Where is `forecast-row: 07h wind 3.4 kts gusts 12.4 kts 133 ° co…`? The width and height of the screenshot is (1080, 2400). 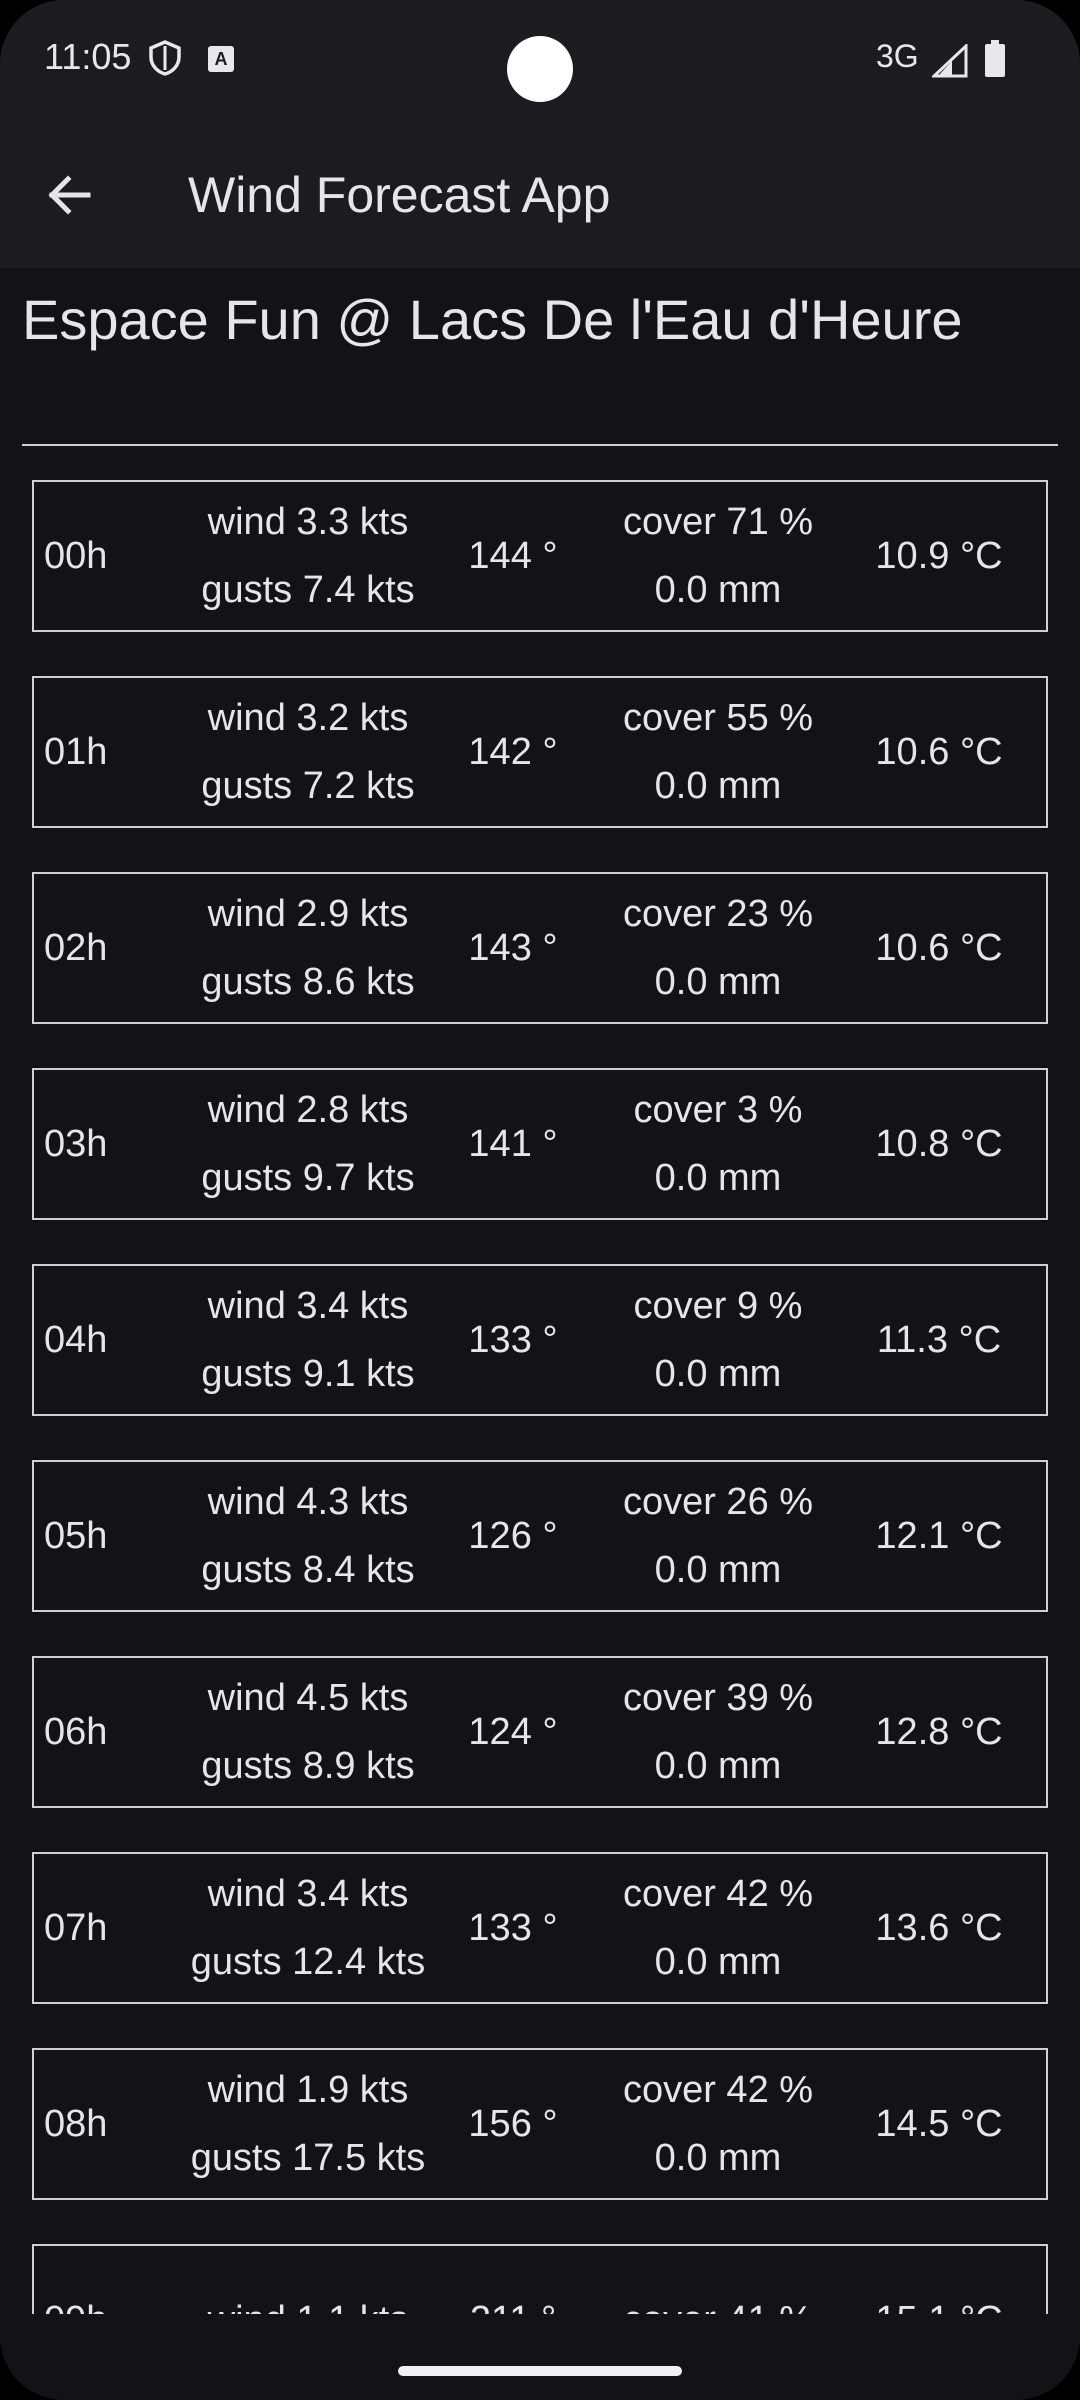
forecast-row: 07h wind 3.4 kts gusts 12.4 kts 133 ° co… is located at coordinates (540, 1928).